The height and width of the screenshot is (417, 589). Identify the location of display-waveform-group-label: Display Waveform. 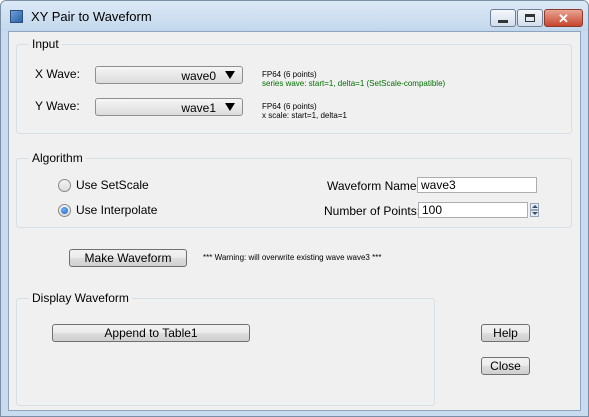
(80, 298).